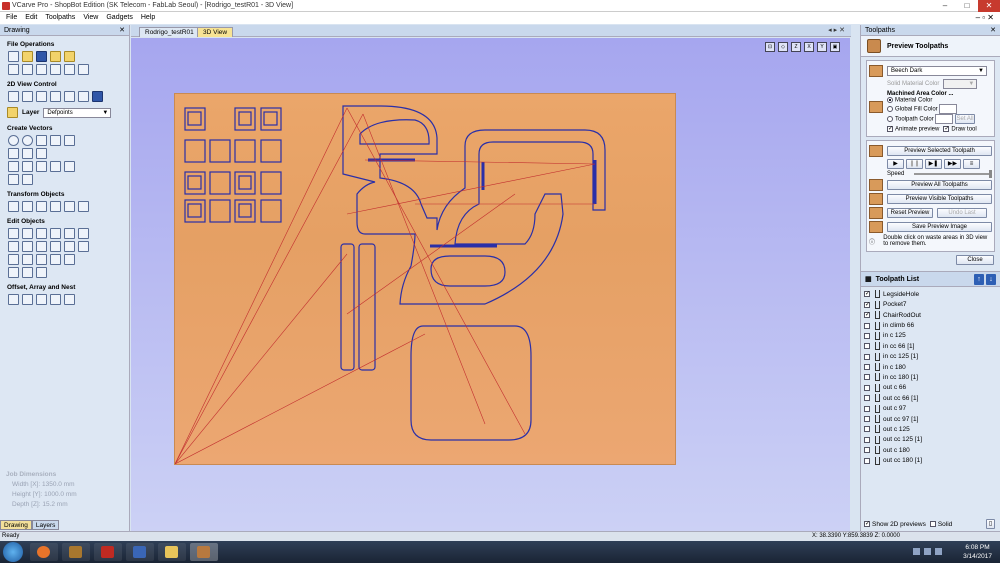 The image size is (1000, 563). Describe the element at coordinates (69, 96) in the screenshot. I see `pan-icon` at that location.